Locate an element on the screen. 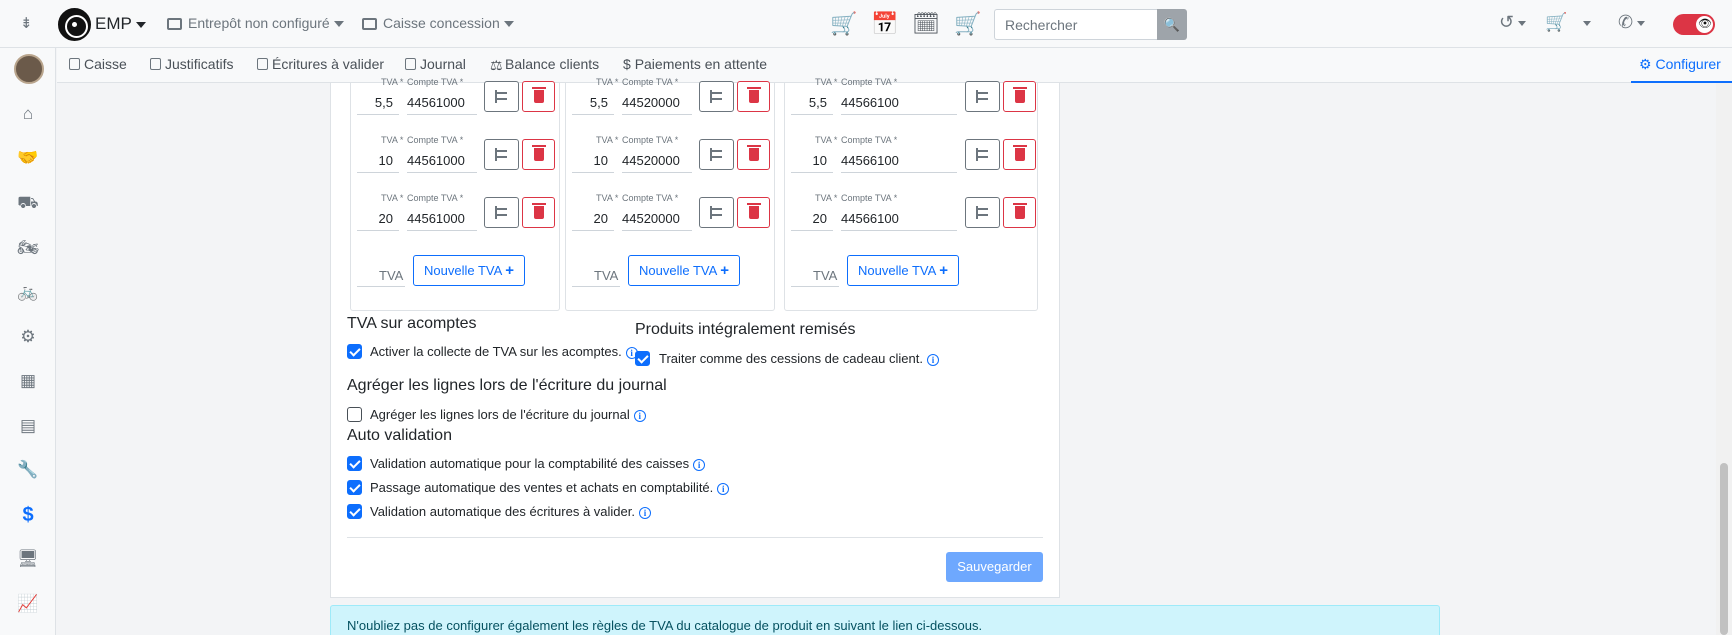  bicycle-icon: 🚲 is located at coordinates (28, 292).